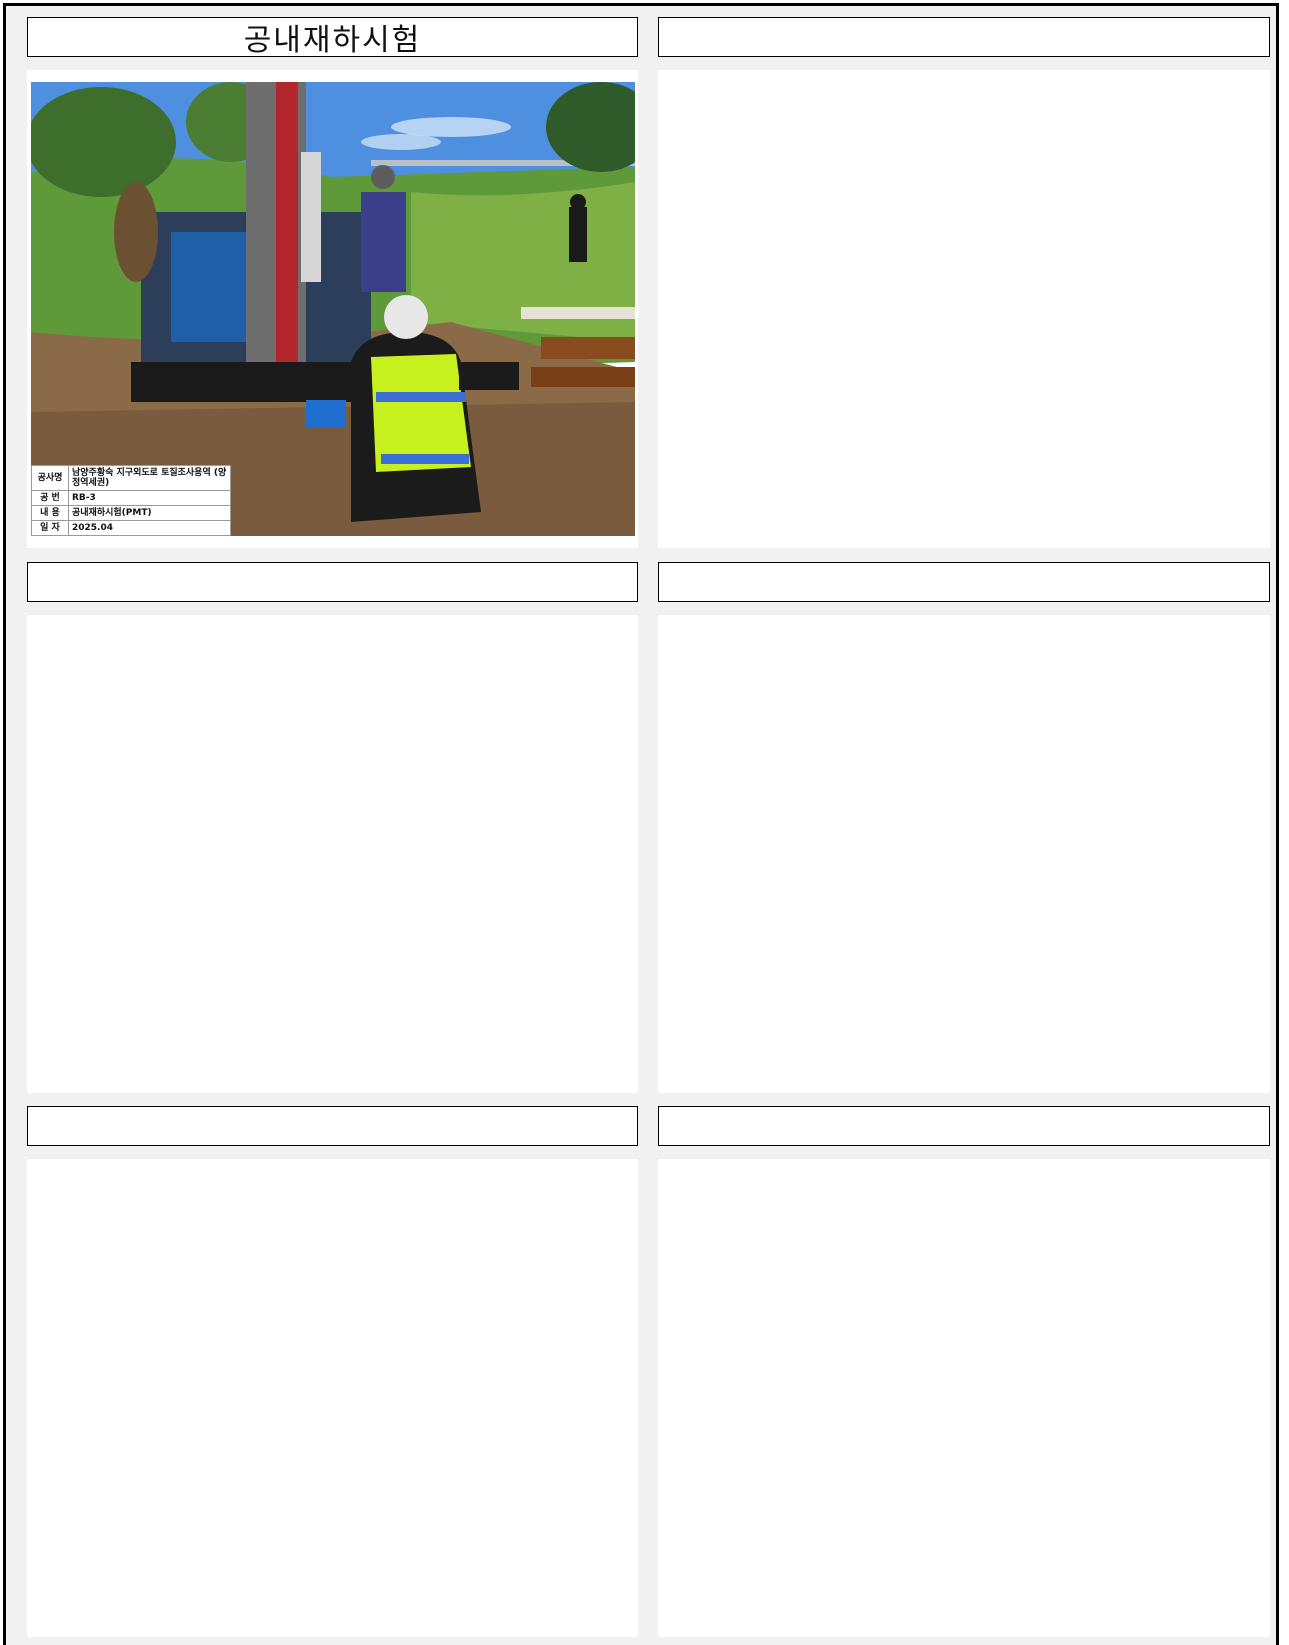 The height and width of the screenshot is (1645, 1289). I want to click on panel-5-photo-frame, so click(332, 1398).